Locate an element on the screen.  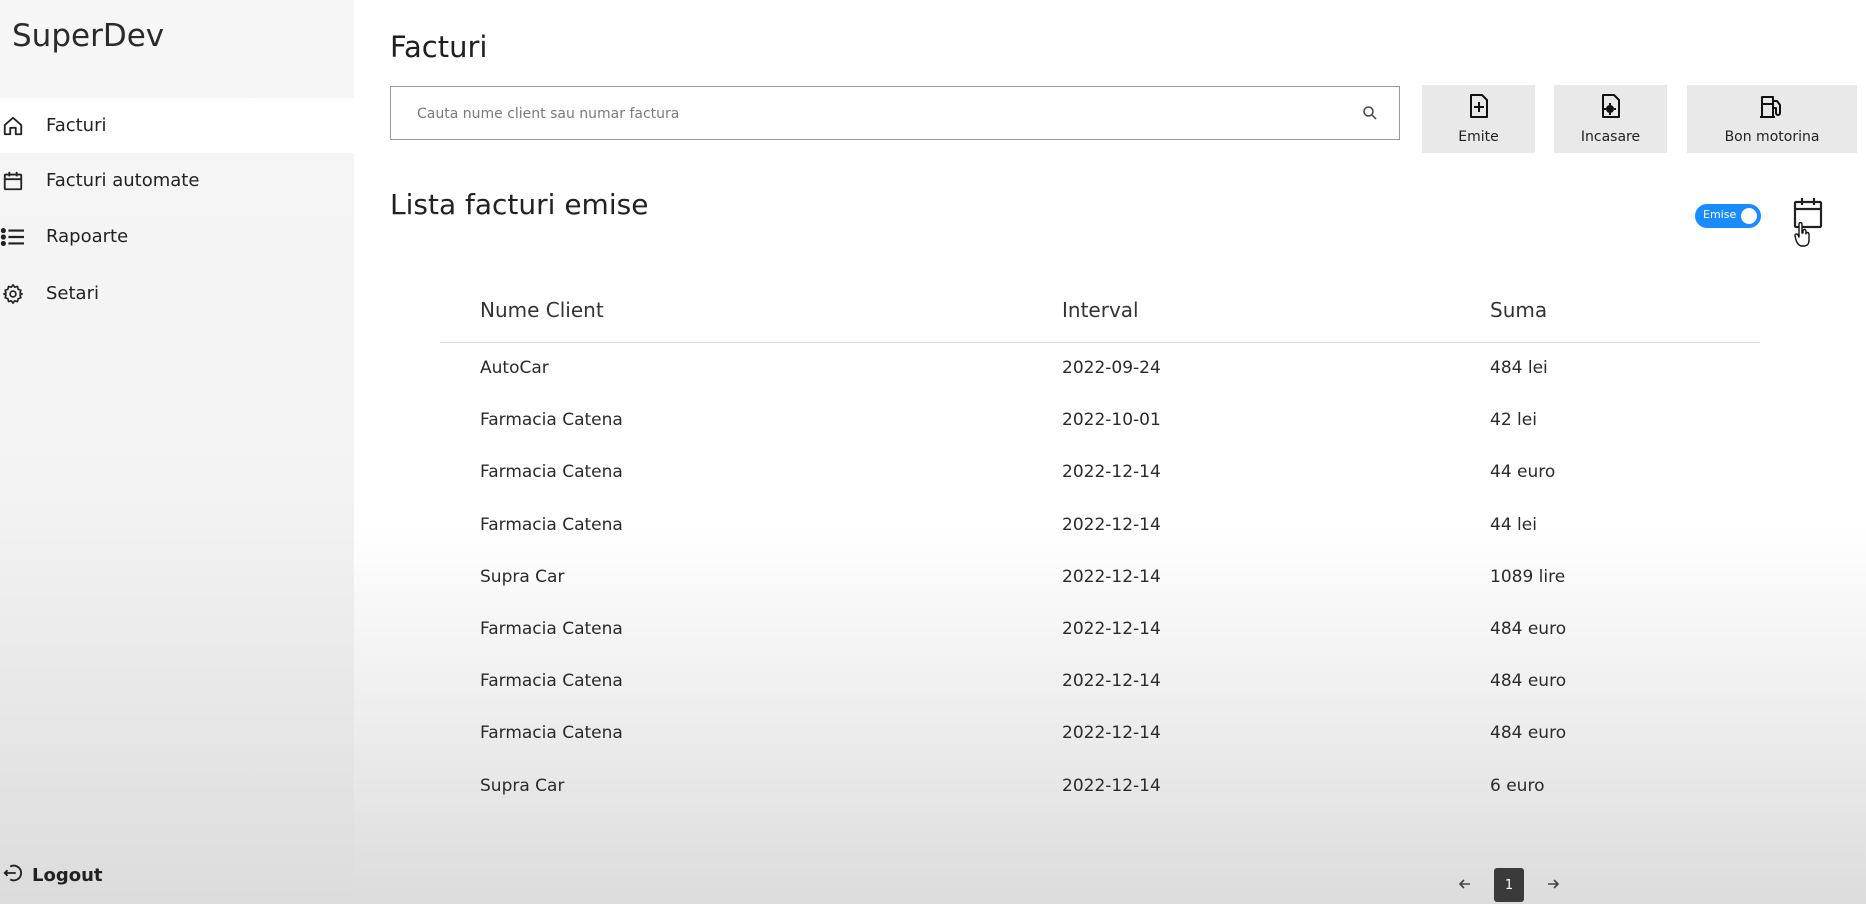
bon-motorina-label: Bon motorina is located at coordinates (1772, 137).